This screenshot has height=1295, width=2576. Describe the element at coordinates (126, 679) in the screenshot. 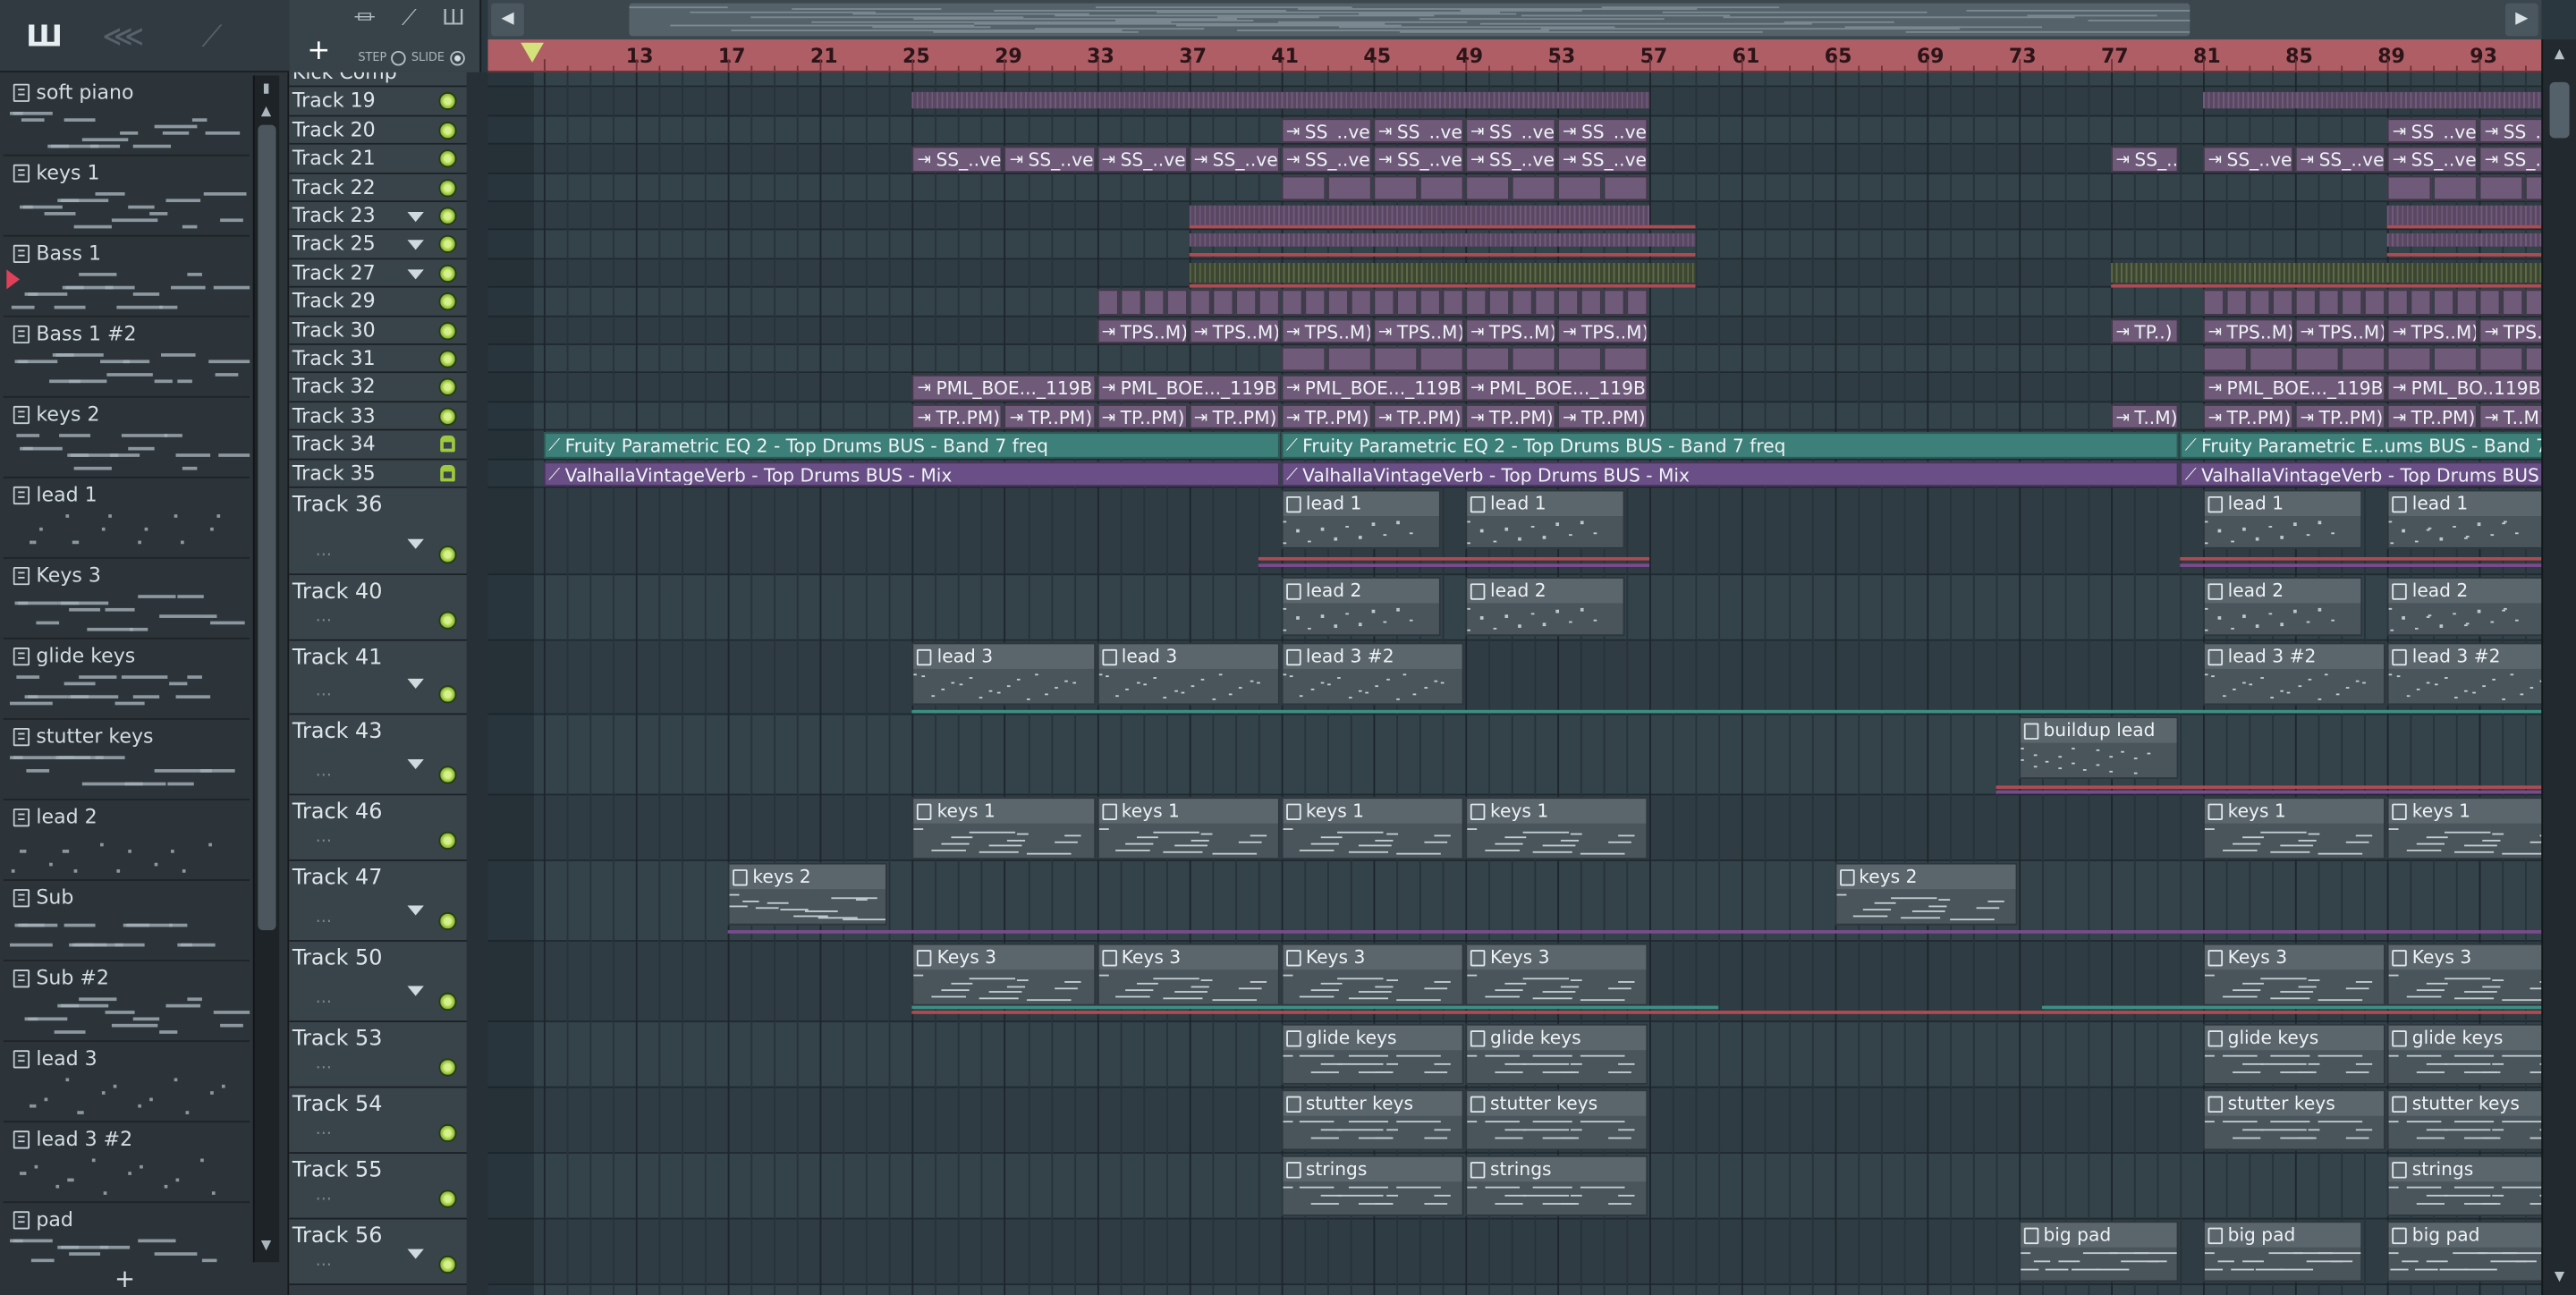

I see `picker-item: glide keys` at that location.